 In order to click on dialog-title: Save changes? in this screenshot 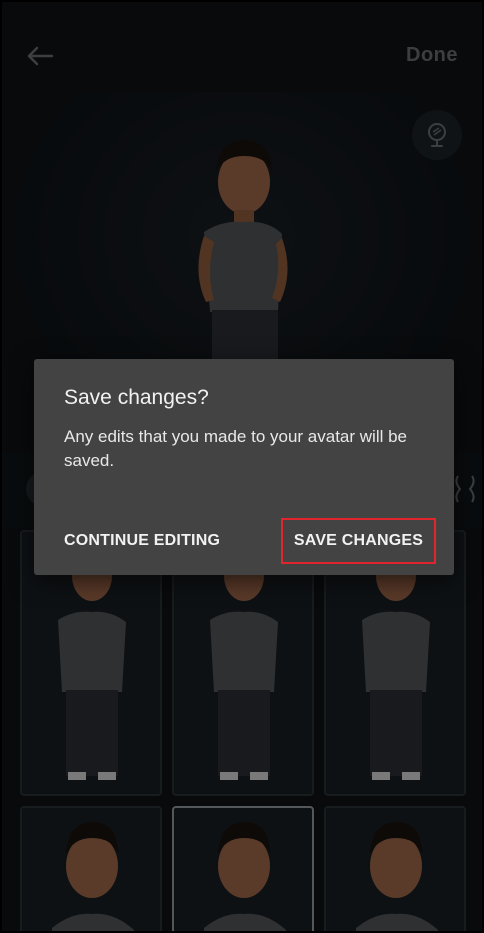, I will do `click(136, 397)`.